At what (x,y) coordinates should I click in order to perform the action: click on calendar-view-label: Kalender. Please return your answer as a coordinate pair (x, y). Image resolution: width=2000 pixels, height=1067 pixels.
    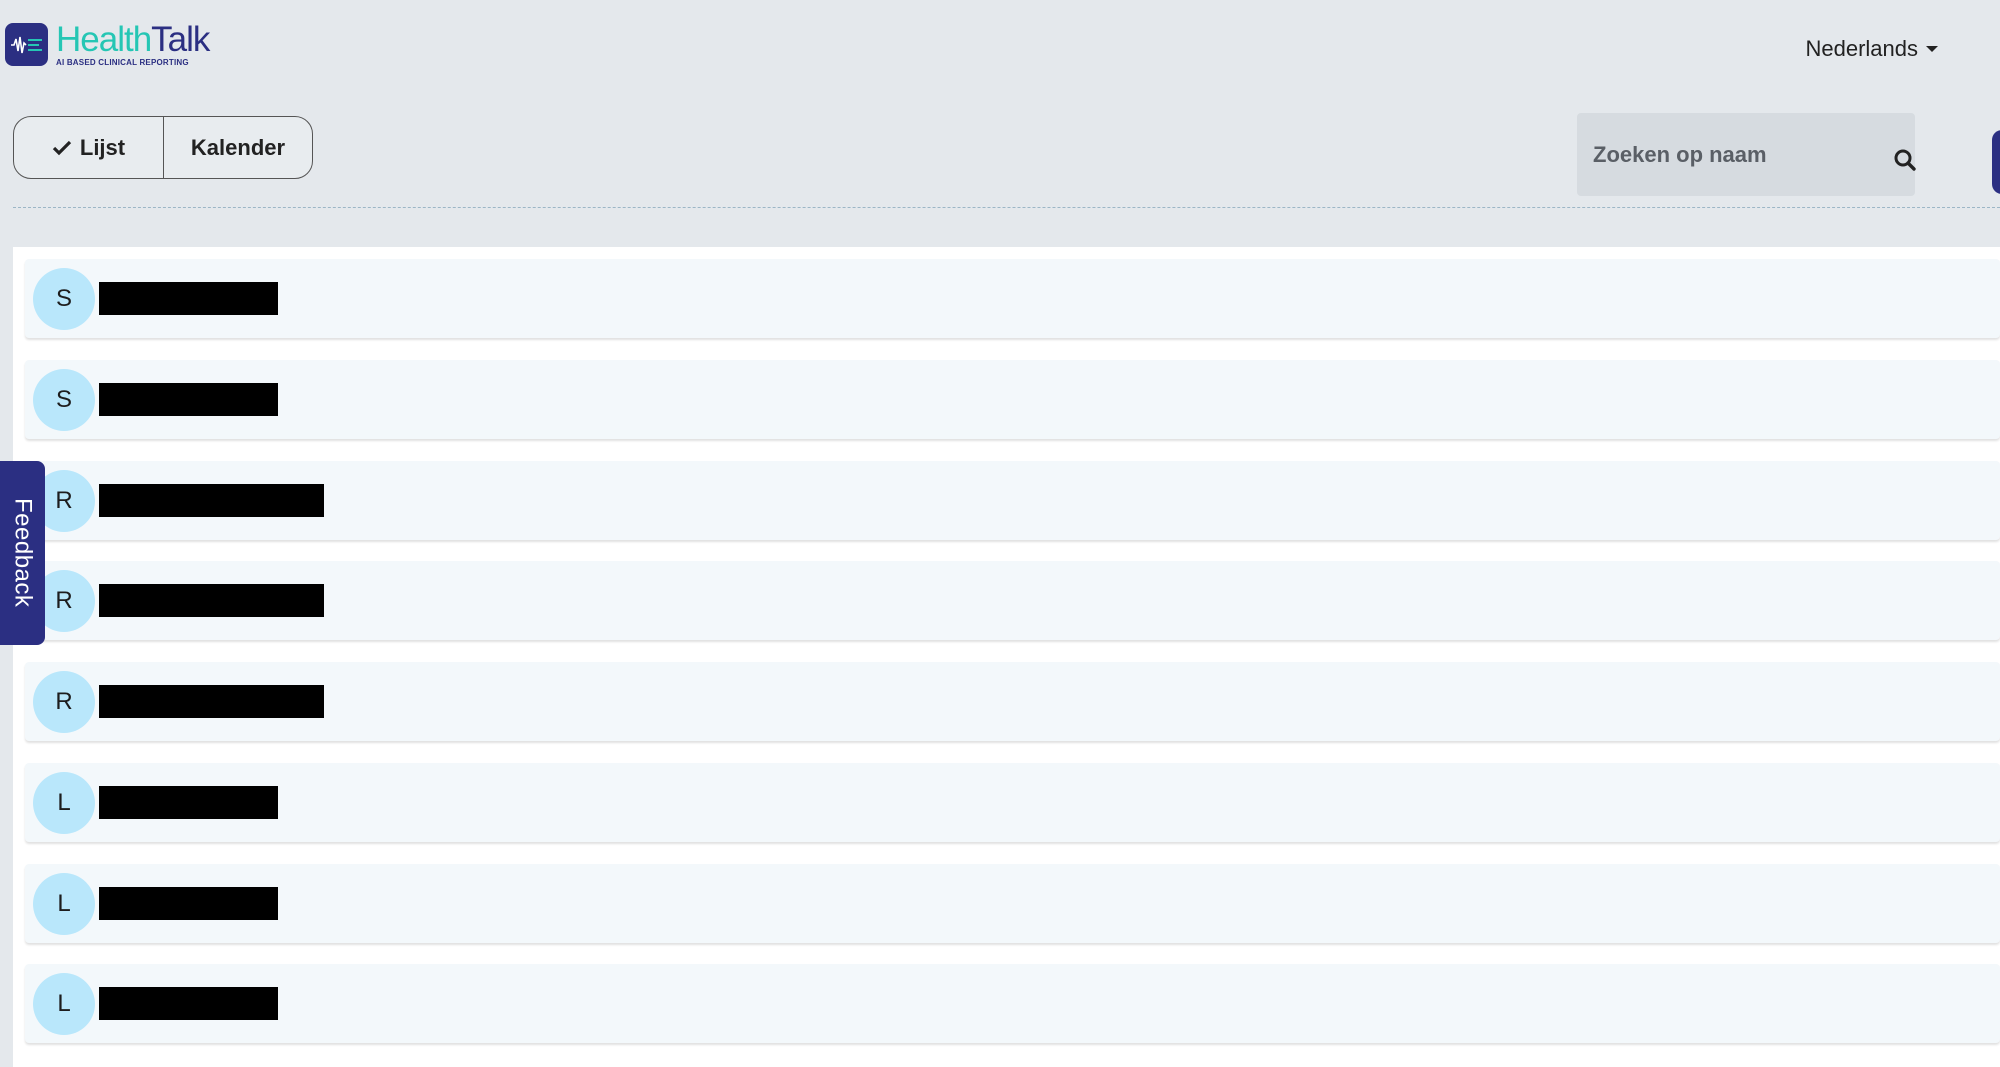
    Looking at the image, I should click on (238, 147).